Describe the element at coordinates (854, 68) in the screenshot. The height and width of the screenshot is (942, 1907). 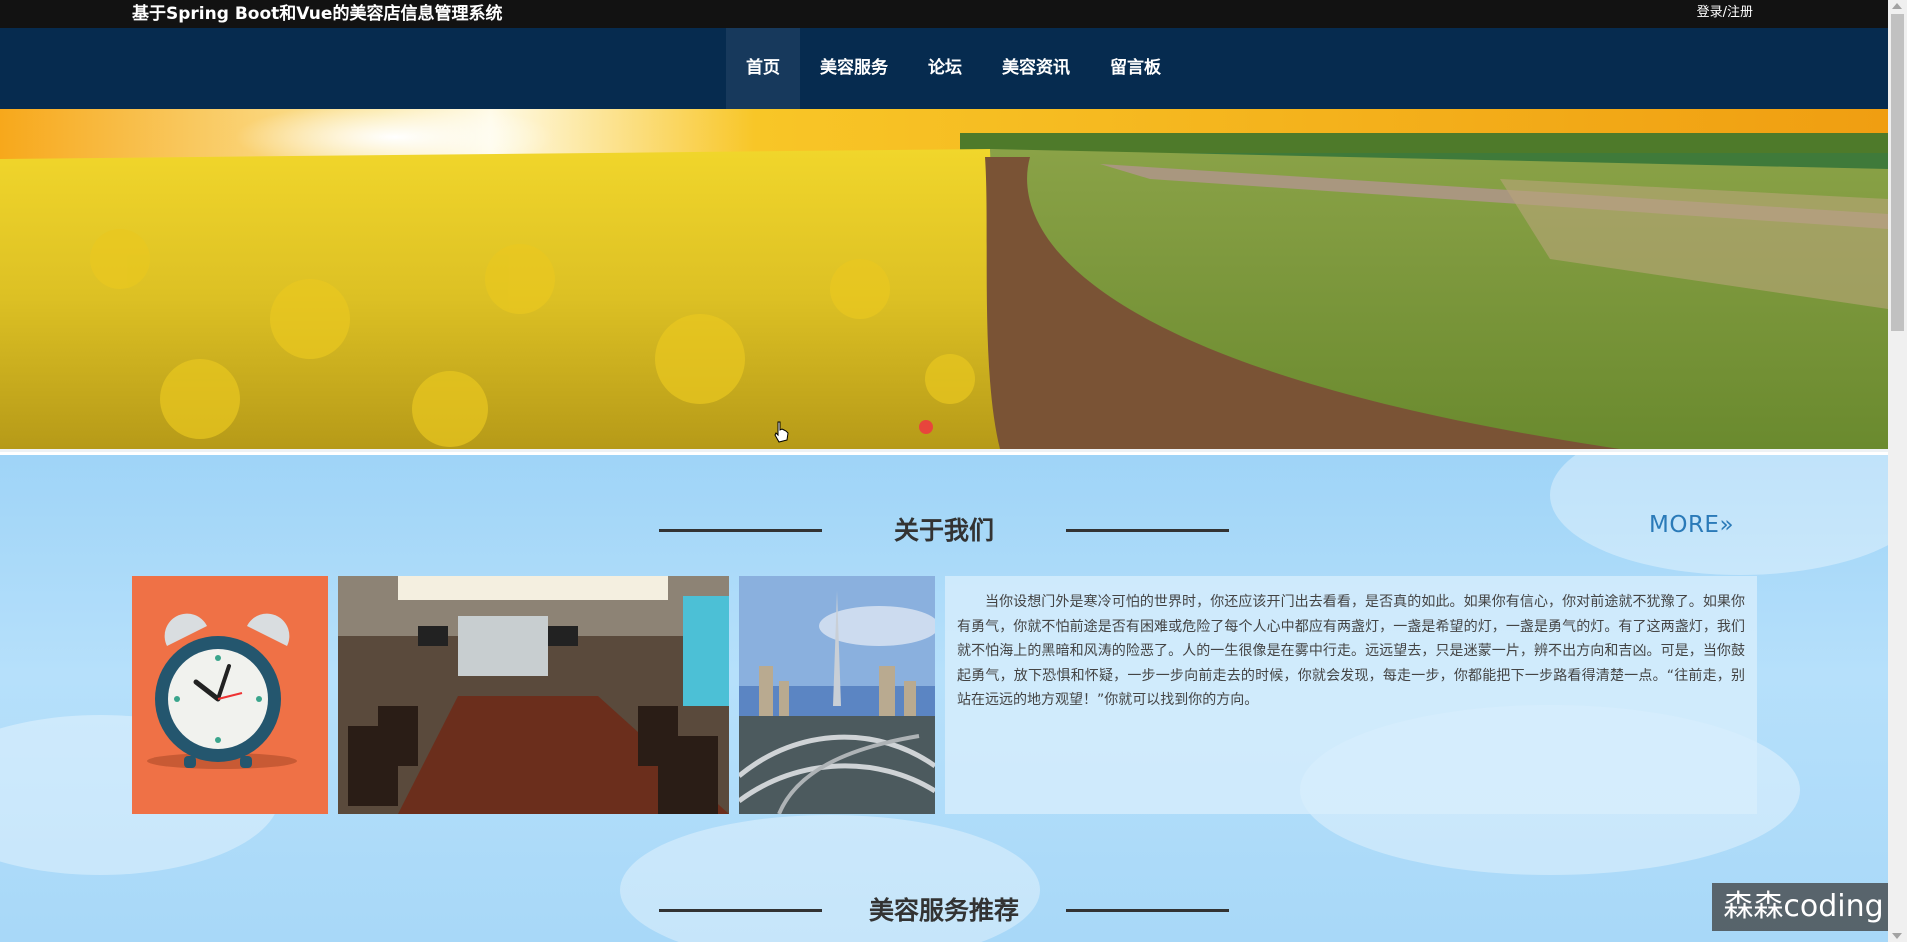
I see `nav-item-beauty-services: 美容服务` at that location.